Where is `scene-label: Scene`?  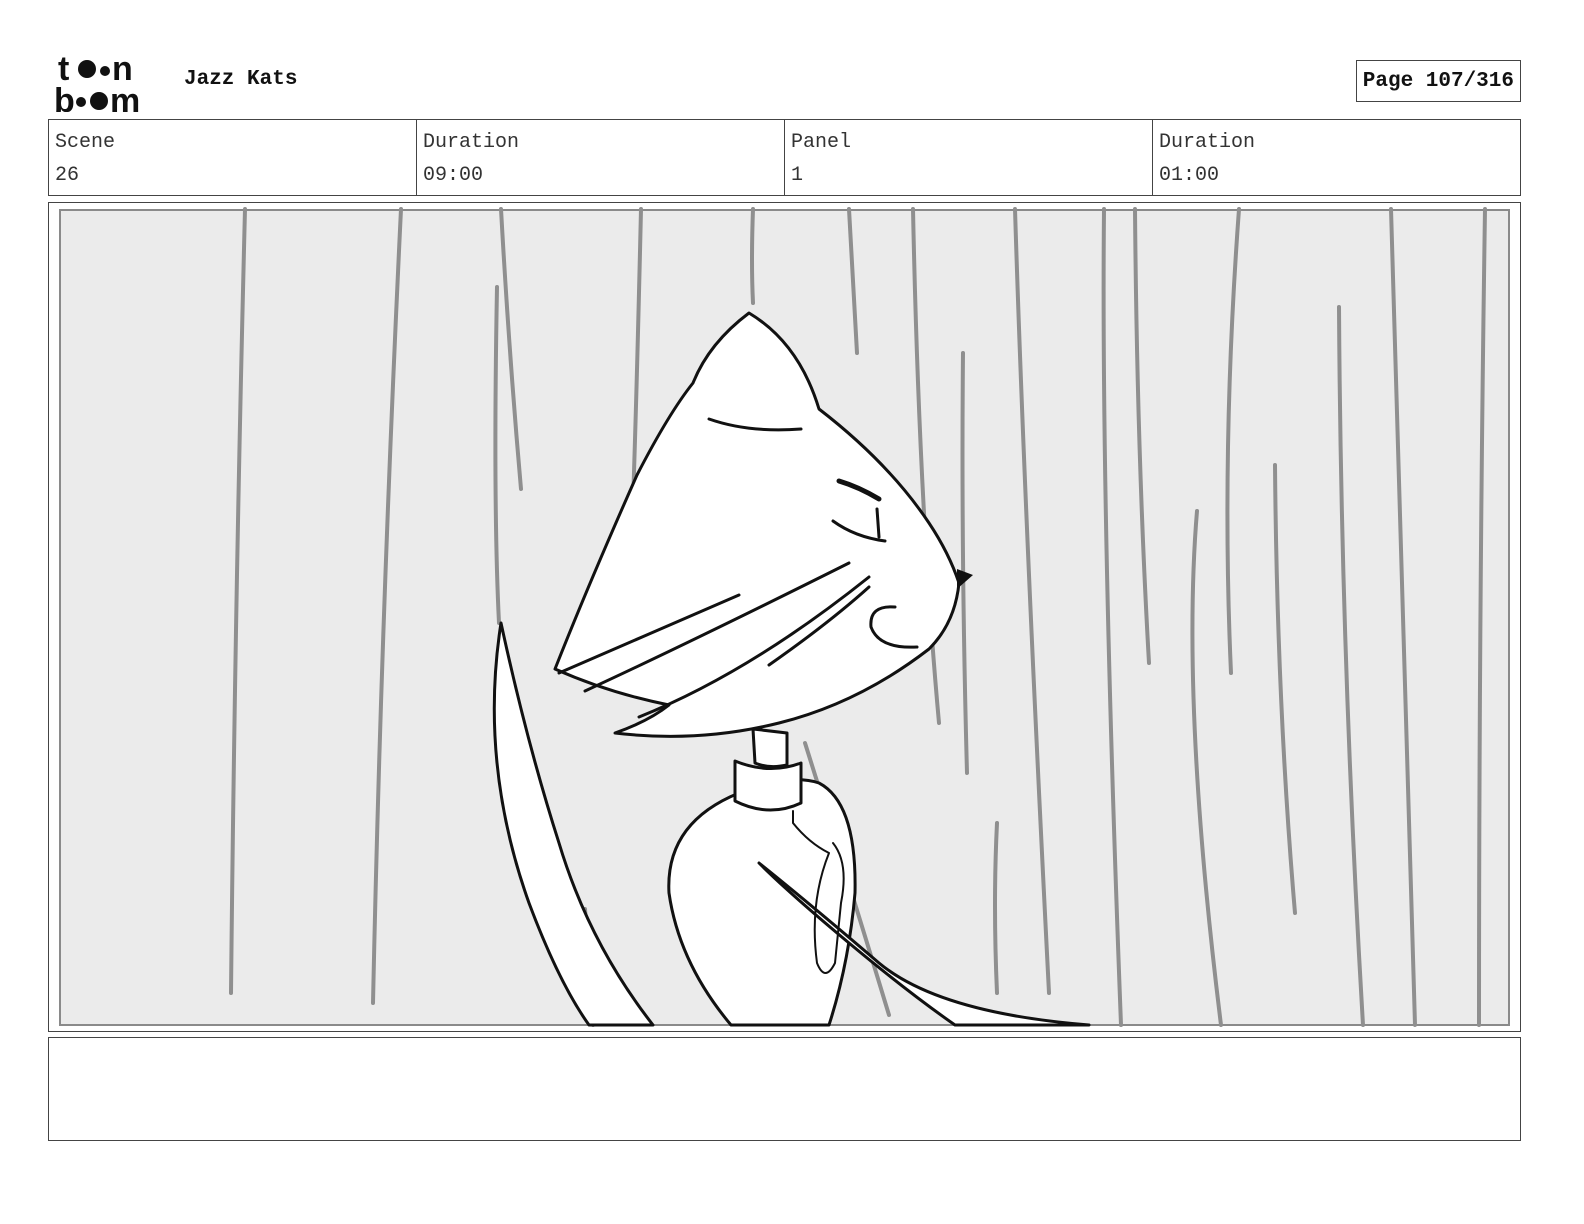 scene-label: Scene is located at coordinates (85, 142).